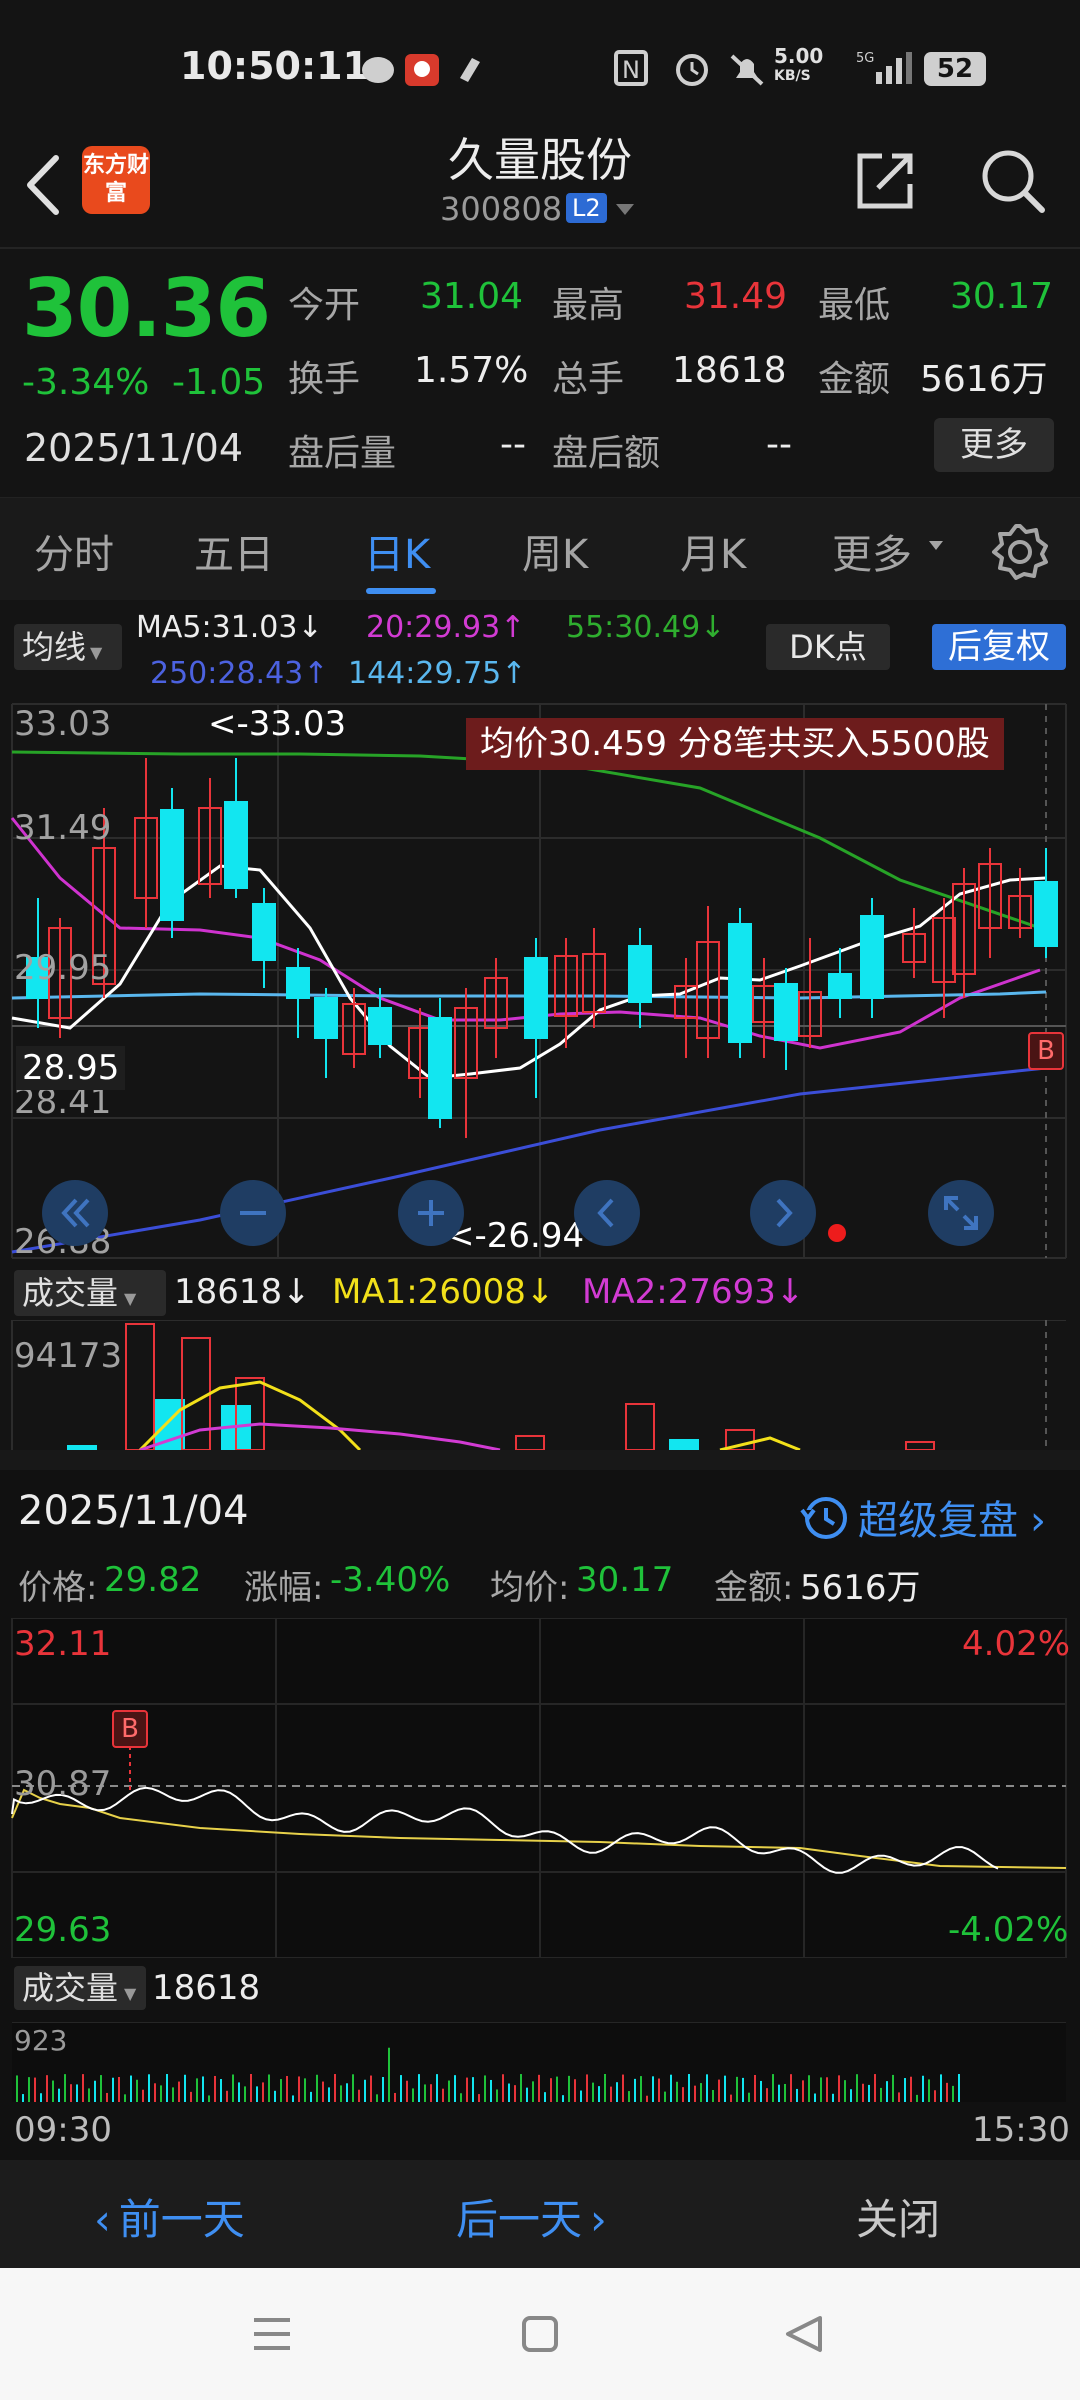 The image size is (1080, 2400). What do you see at coordinates (837, 1233) in the screenshot?
I see `red-dot-indicator` at bounding box center [837, 1233].